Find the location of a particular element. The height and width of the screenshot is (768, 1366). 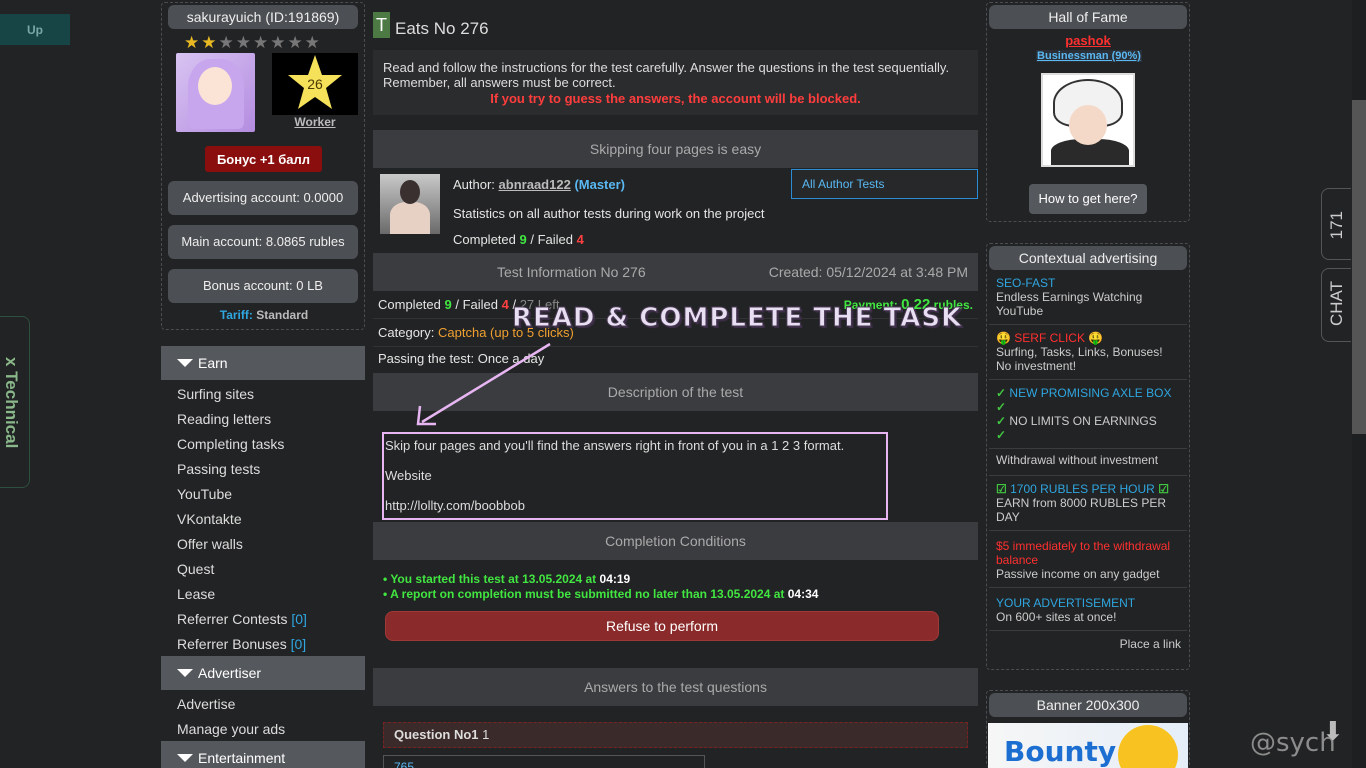

menu-item-quest: Quest is located at coordinates (195, 569).